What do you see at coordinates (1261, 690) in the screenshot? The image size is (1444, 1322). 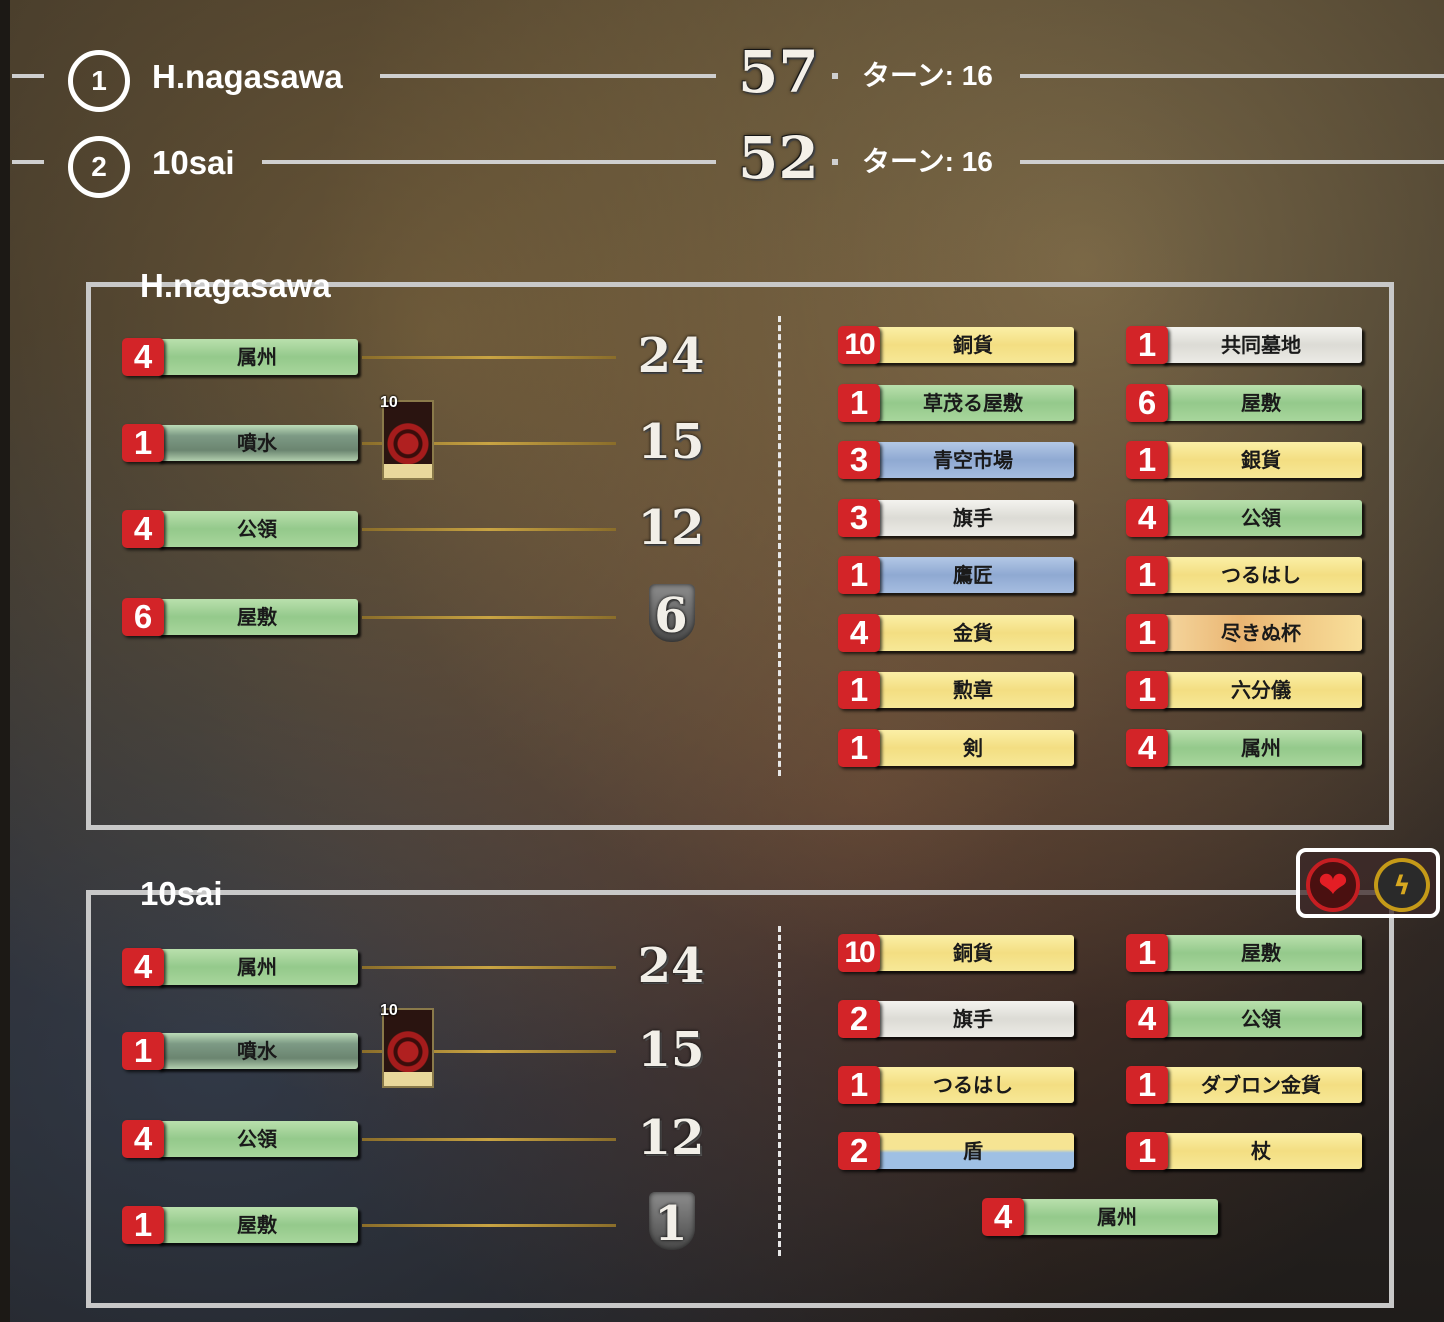 I see `card-name-label: 六分儀` at bounding box center [1261, 690].